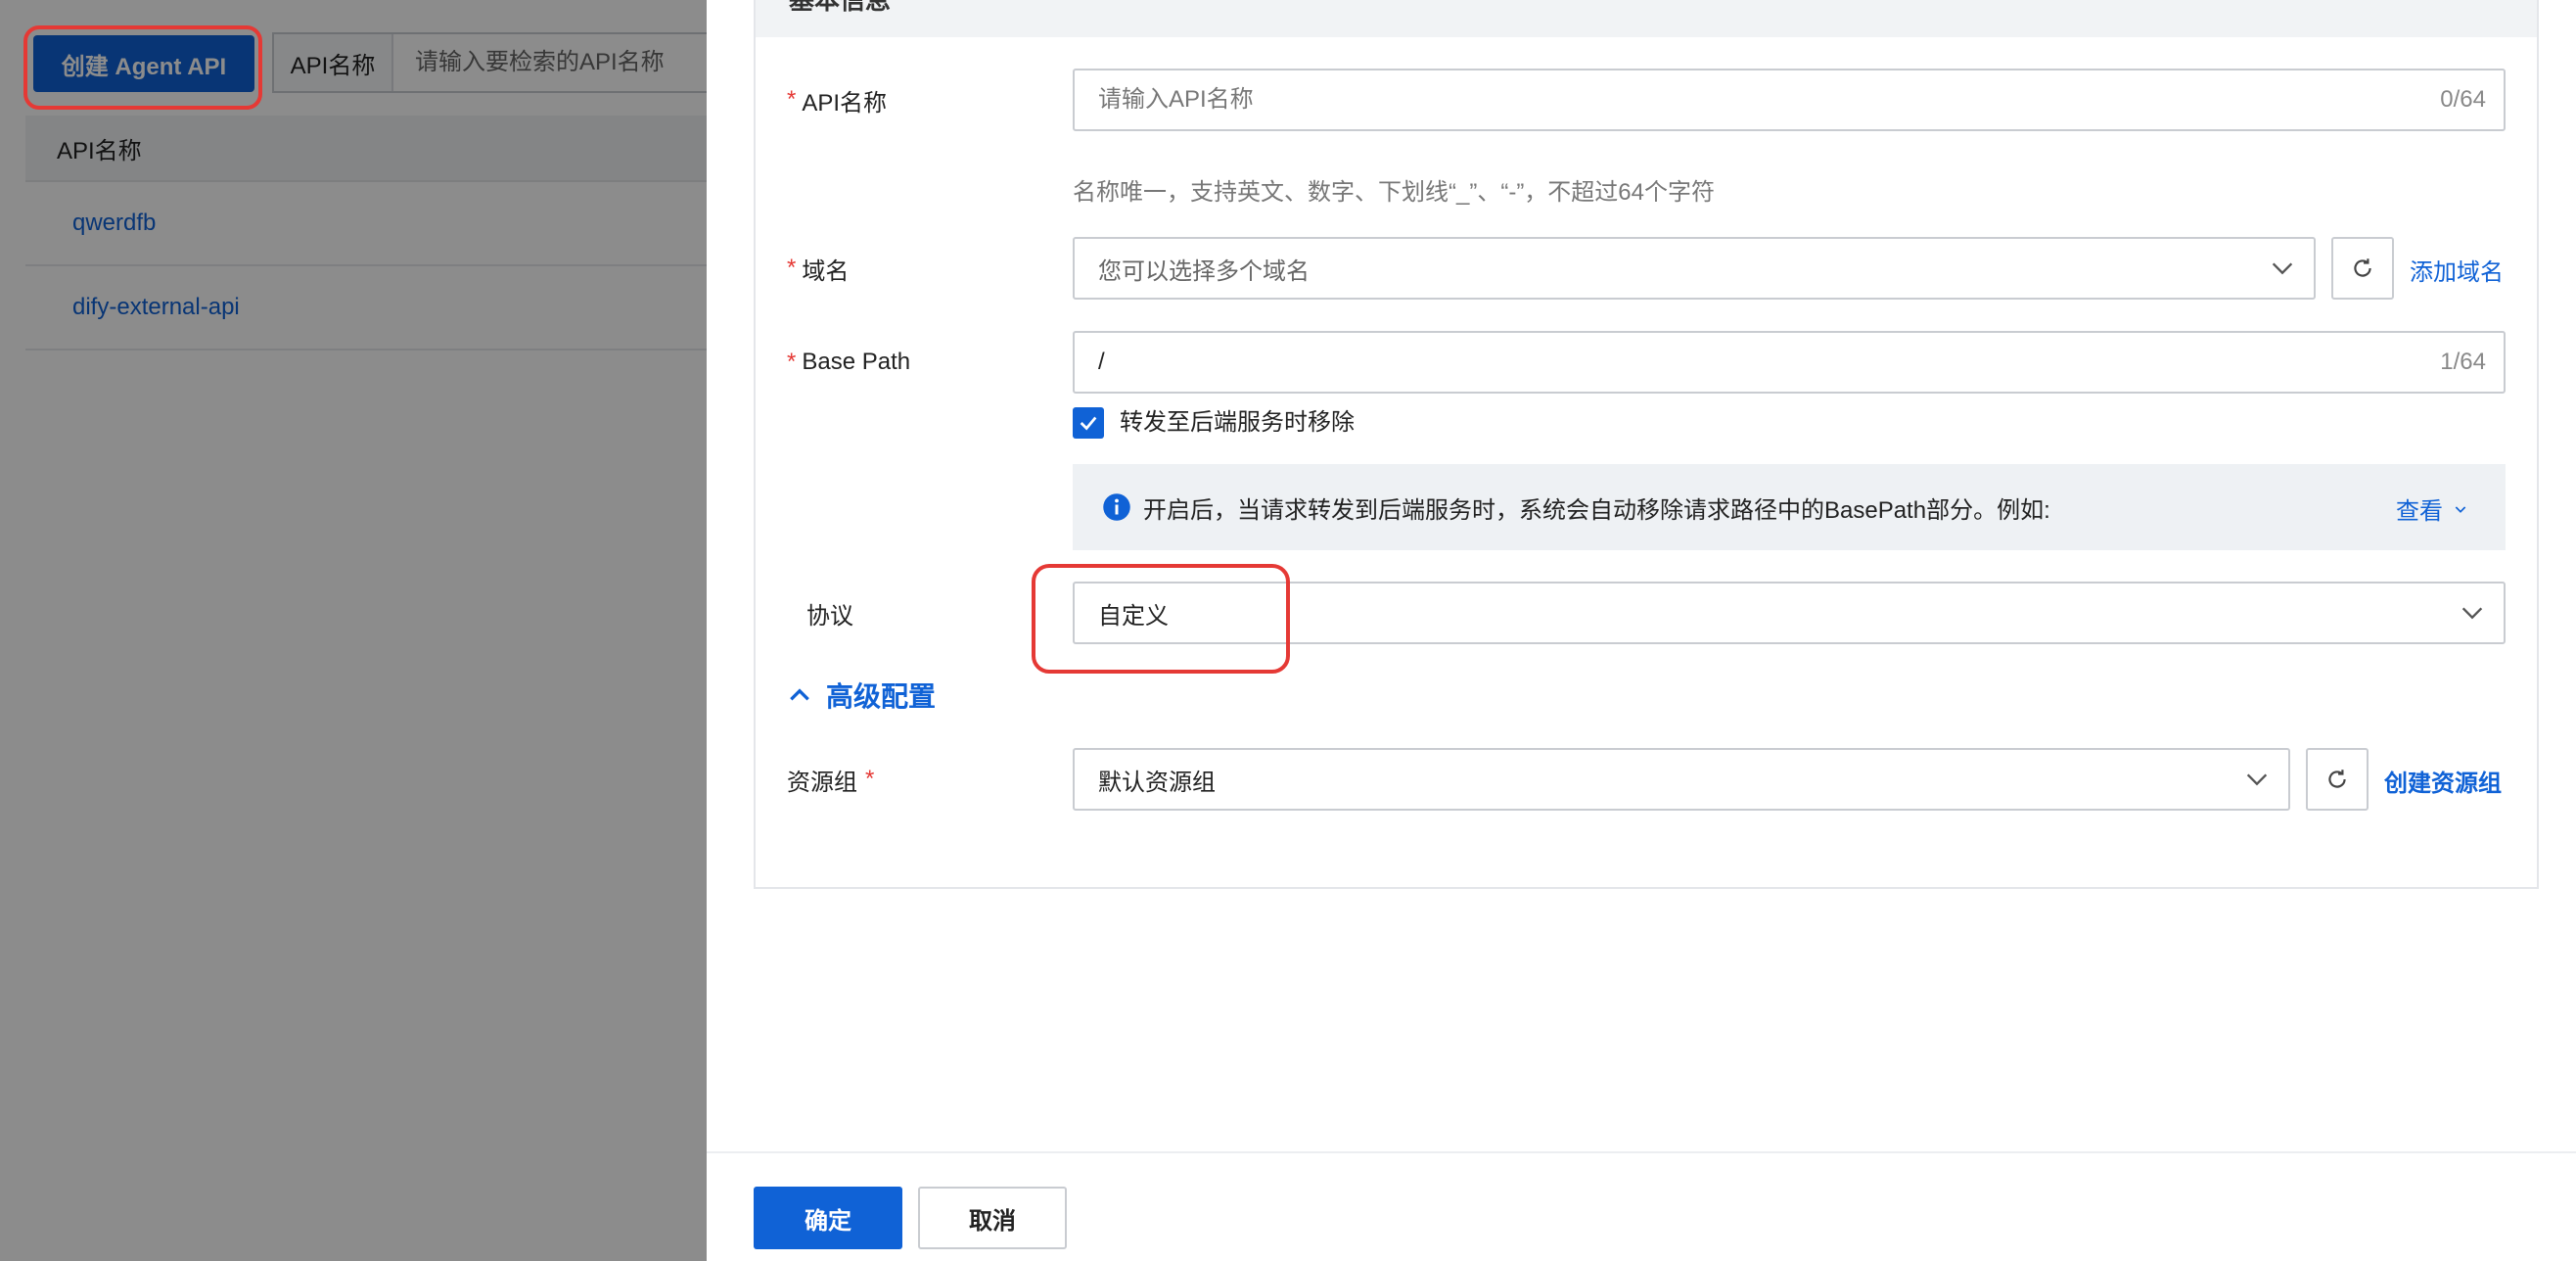  I want to click on chevron-up-icon, so click(799, 694).